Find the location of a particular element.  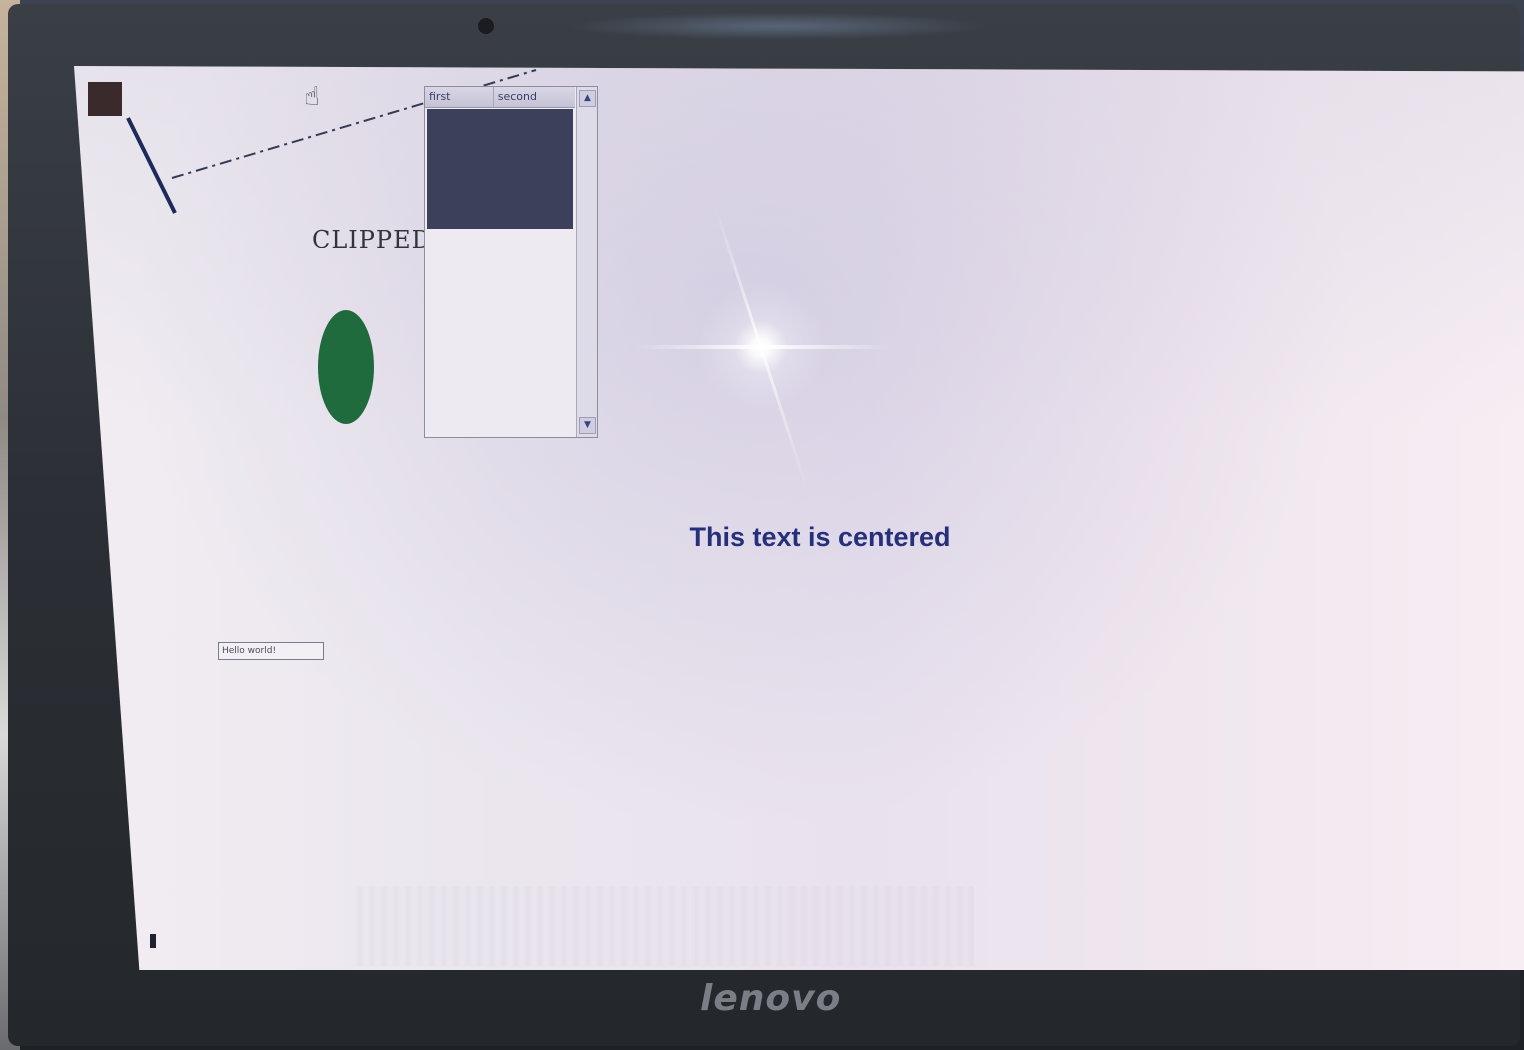

light-glare-ray is located at coordinates (764, 347).